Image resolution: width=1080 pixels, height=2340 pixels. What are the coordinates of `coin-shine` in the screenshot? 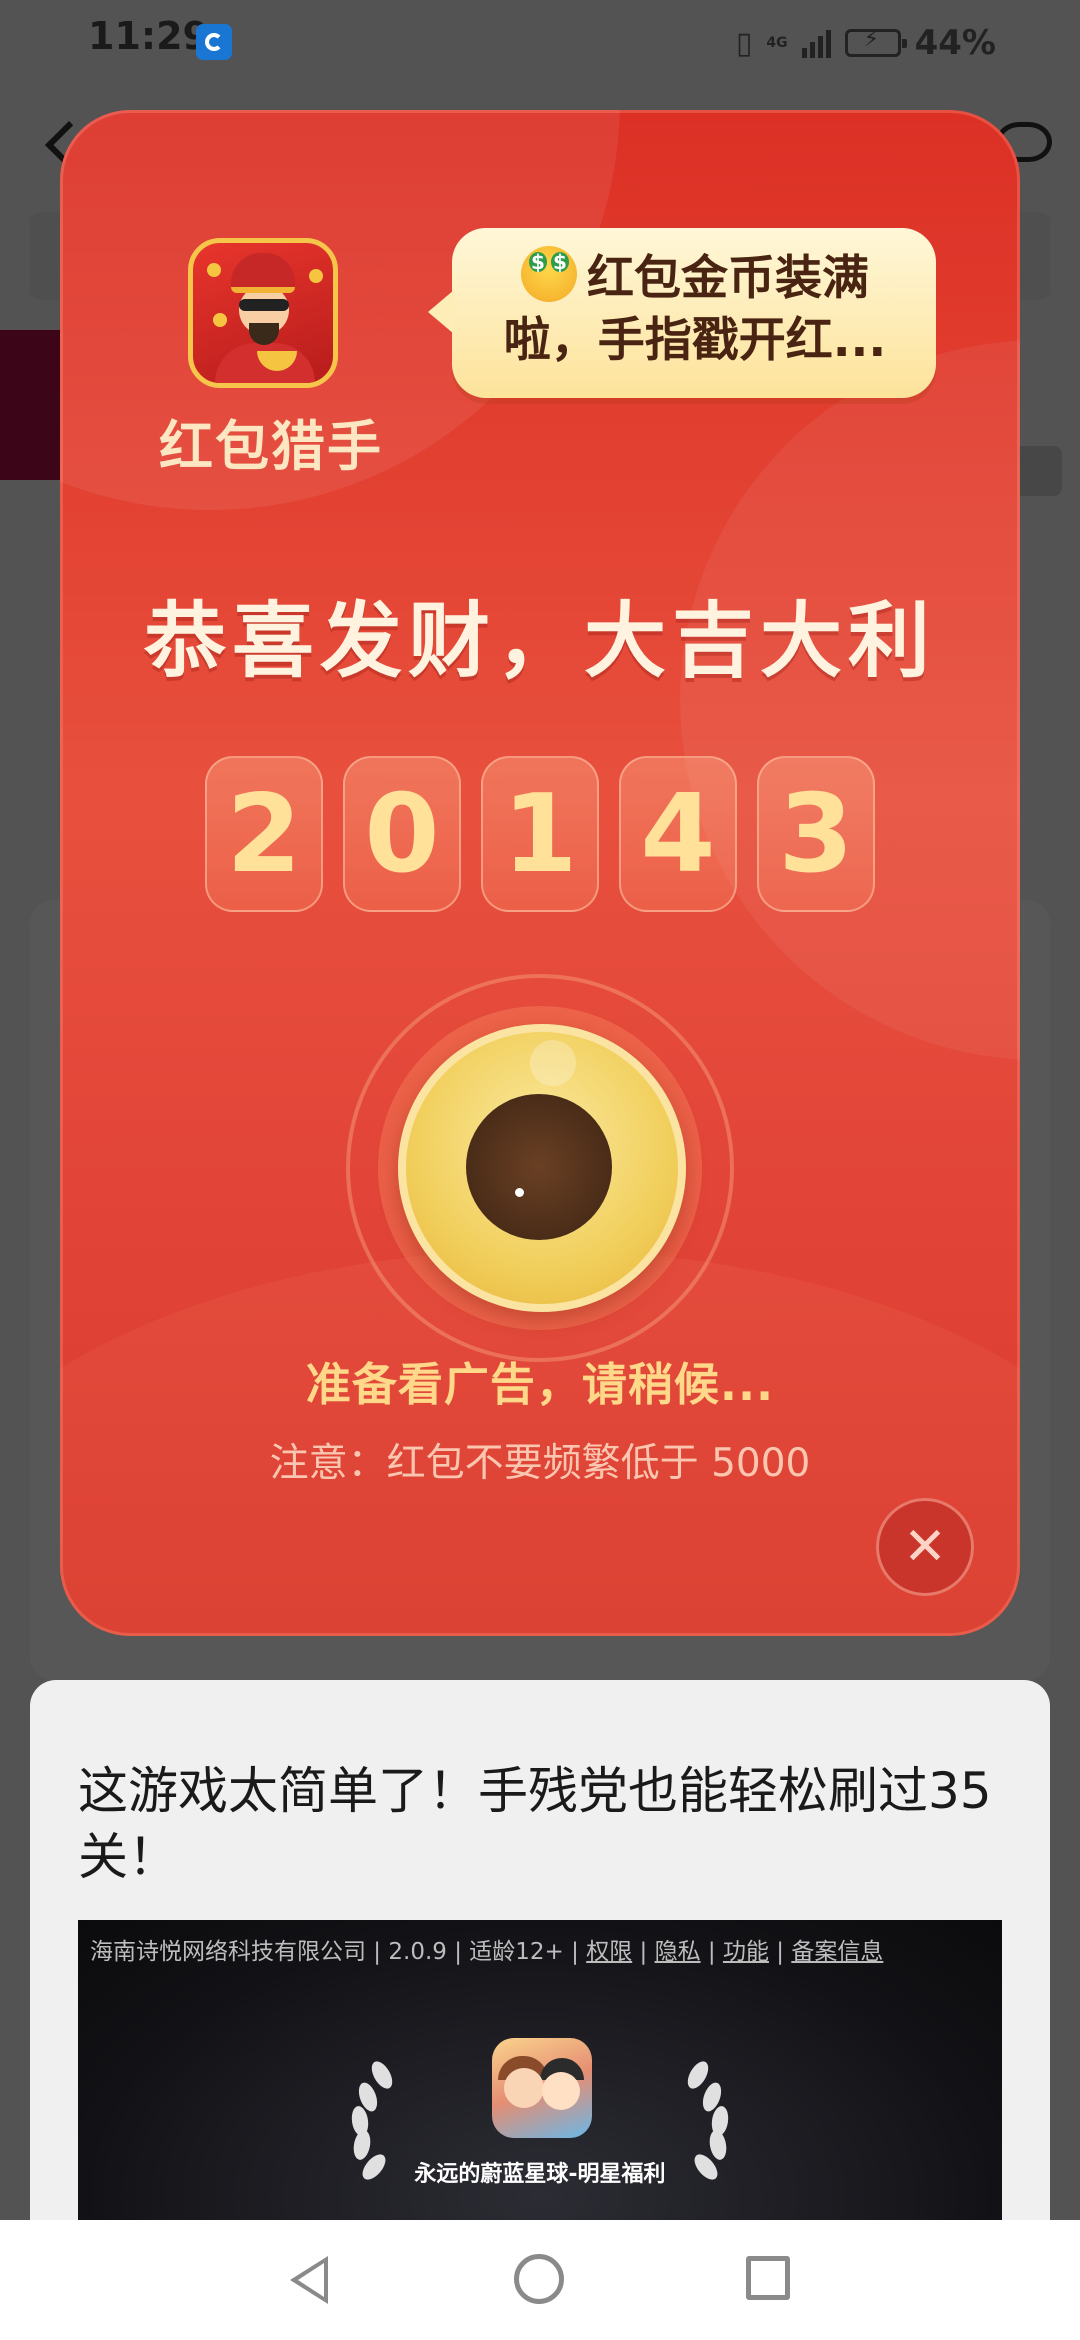 It's located at (553, 1063).